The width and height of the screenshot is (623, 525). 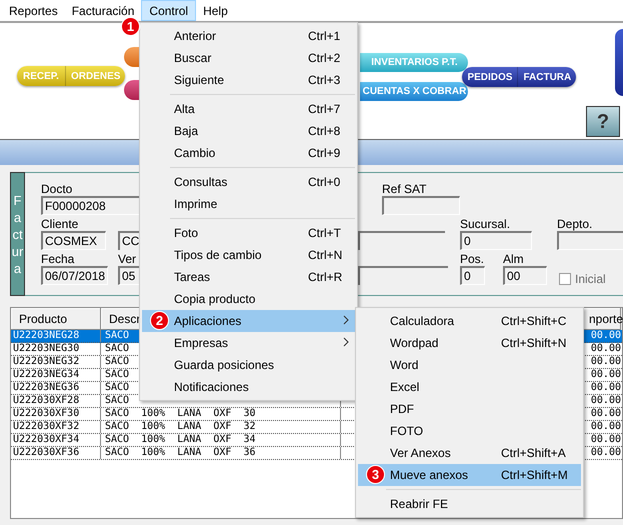 What do you see at coordinates (248, 299) in the screenshot?
I see `menu-item: Copia producto` at bounding box center [248, 299].